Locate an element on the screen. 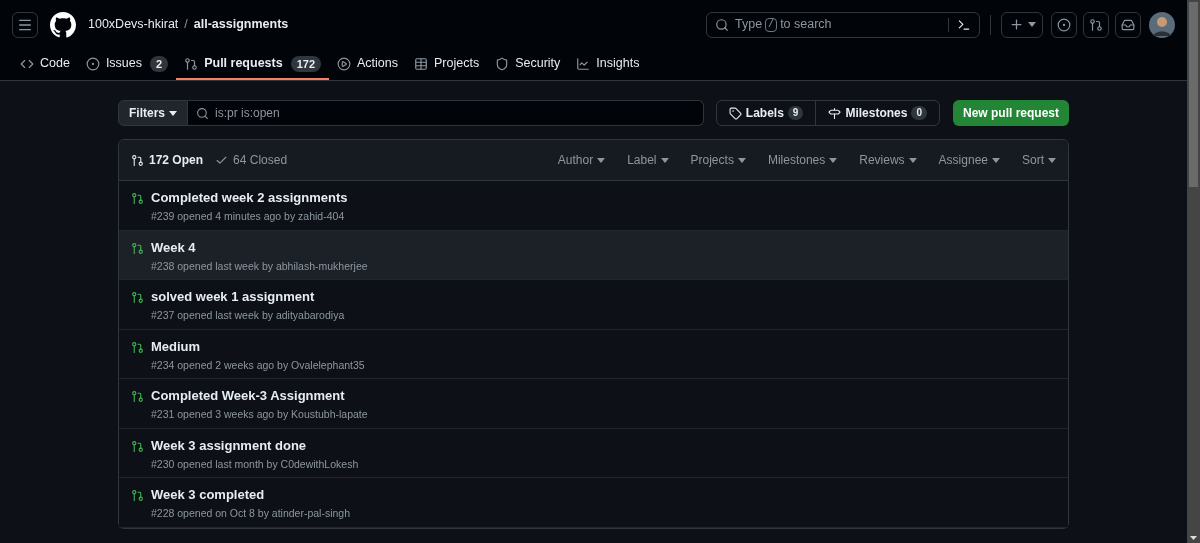  shield-icon is located at coordinates (502, 63).